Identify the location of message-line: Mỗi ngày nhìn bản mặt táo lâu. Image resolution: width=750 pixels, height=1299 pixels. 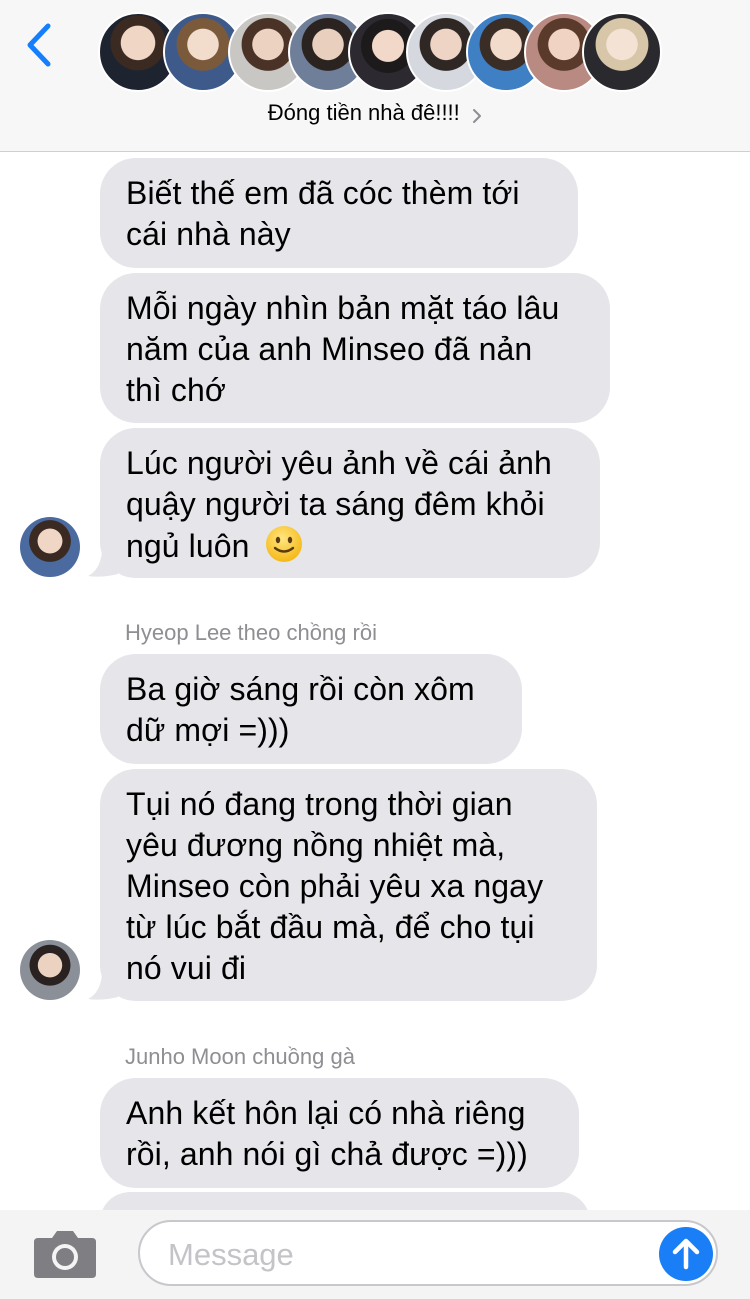
(343, 308).